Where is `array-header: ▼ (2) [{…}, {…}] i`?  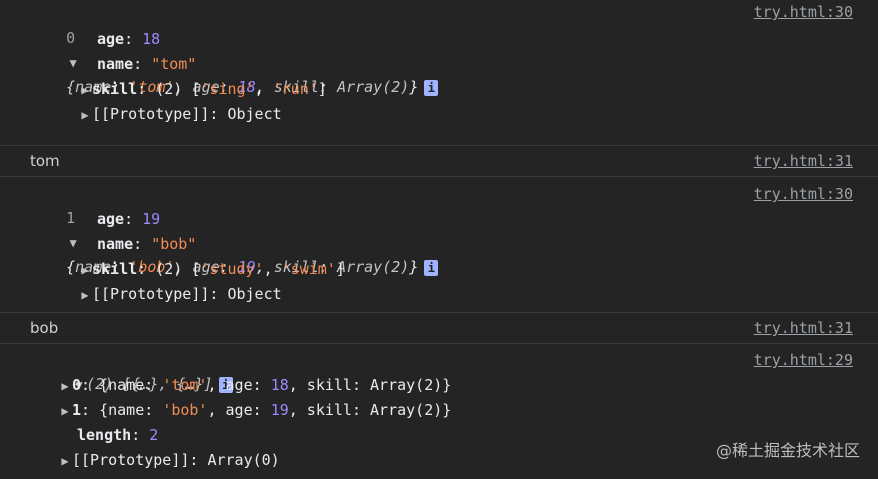
array-header: ▼ (2) [{…}, {…}] i is located at coordinates (134, 370).